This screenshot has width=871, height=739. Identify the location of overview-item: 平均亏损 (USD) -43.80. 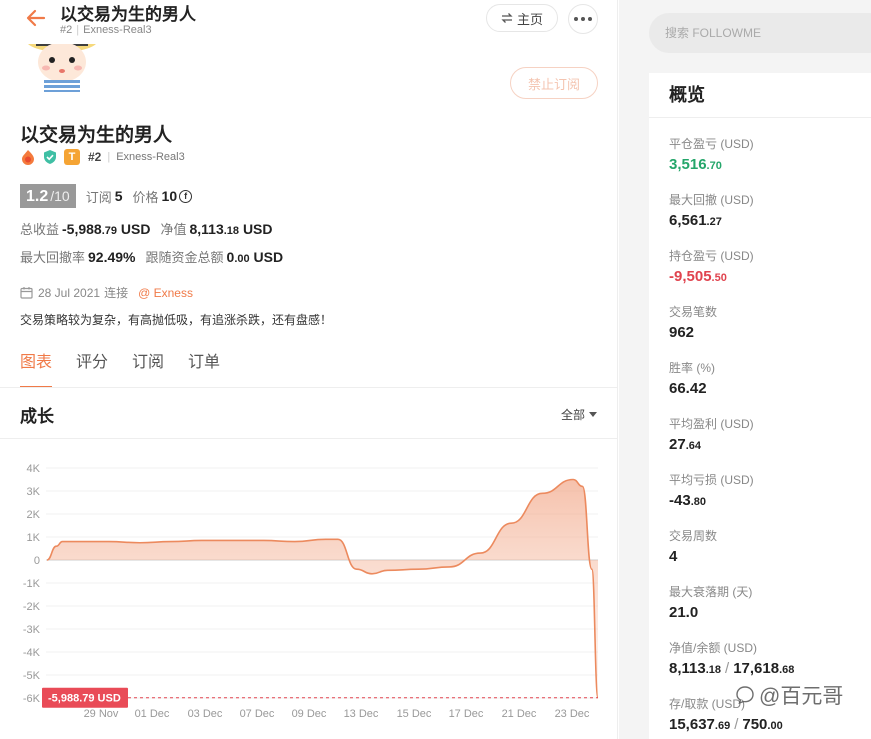
(711, 490).